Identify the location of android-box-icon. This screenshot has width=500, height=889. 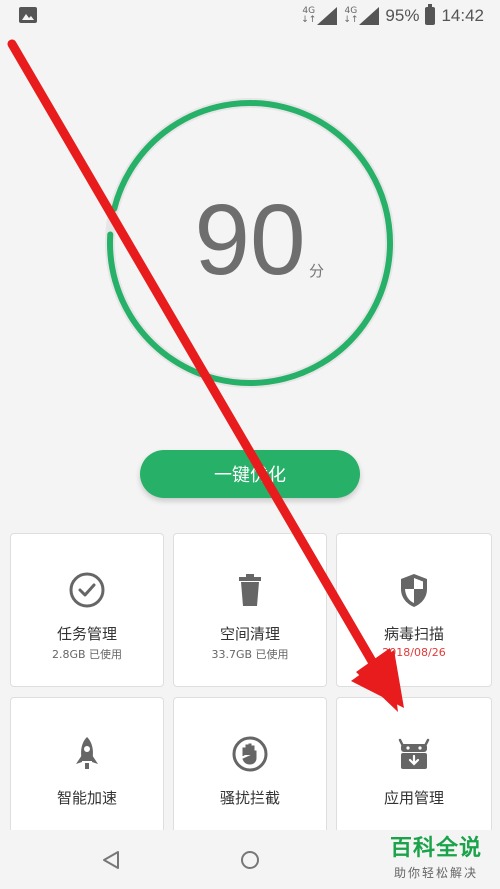
(414, 753).